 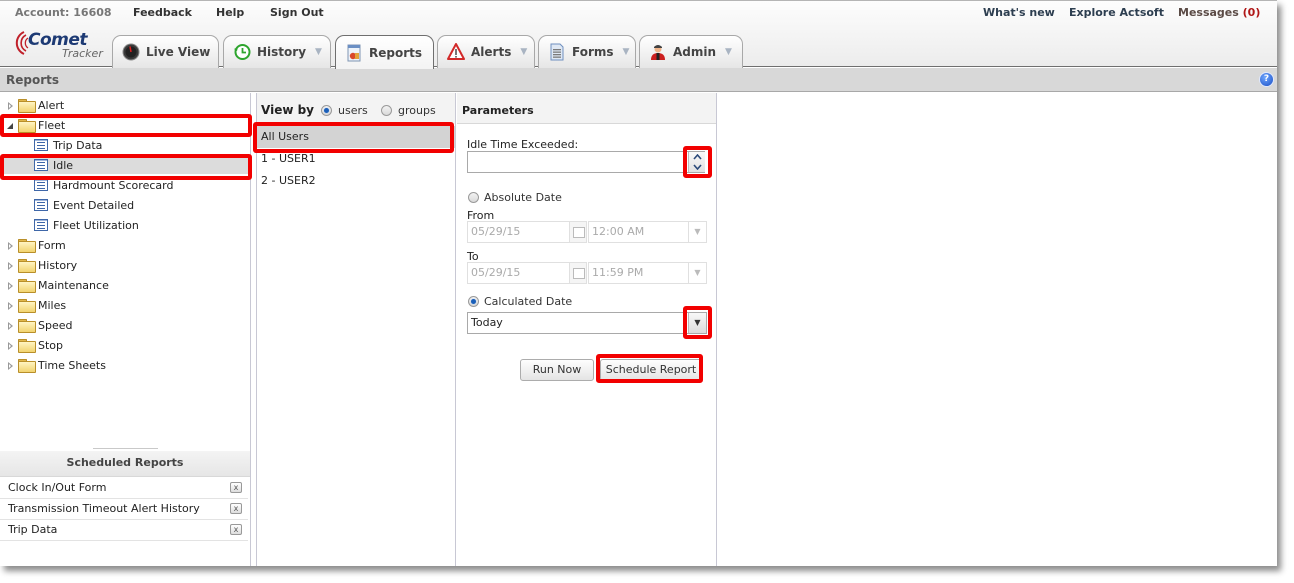 I want to click on tree-report: Fleet Utilization, so click(x=125, y=225).